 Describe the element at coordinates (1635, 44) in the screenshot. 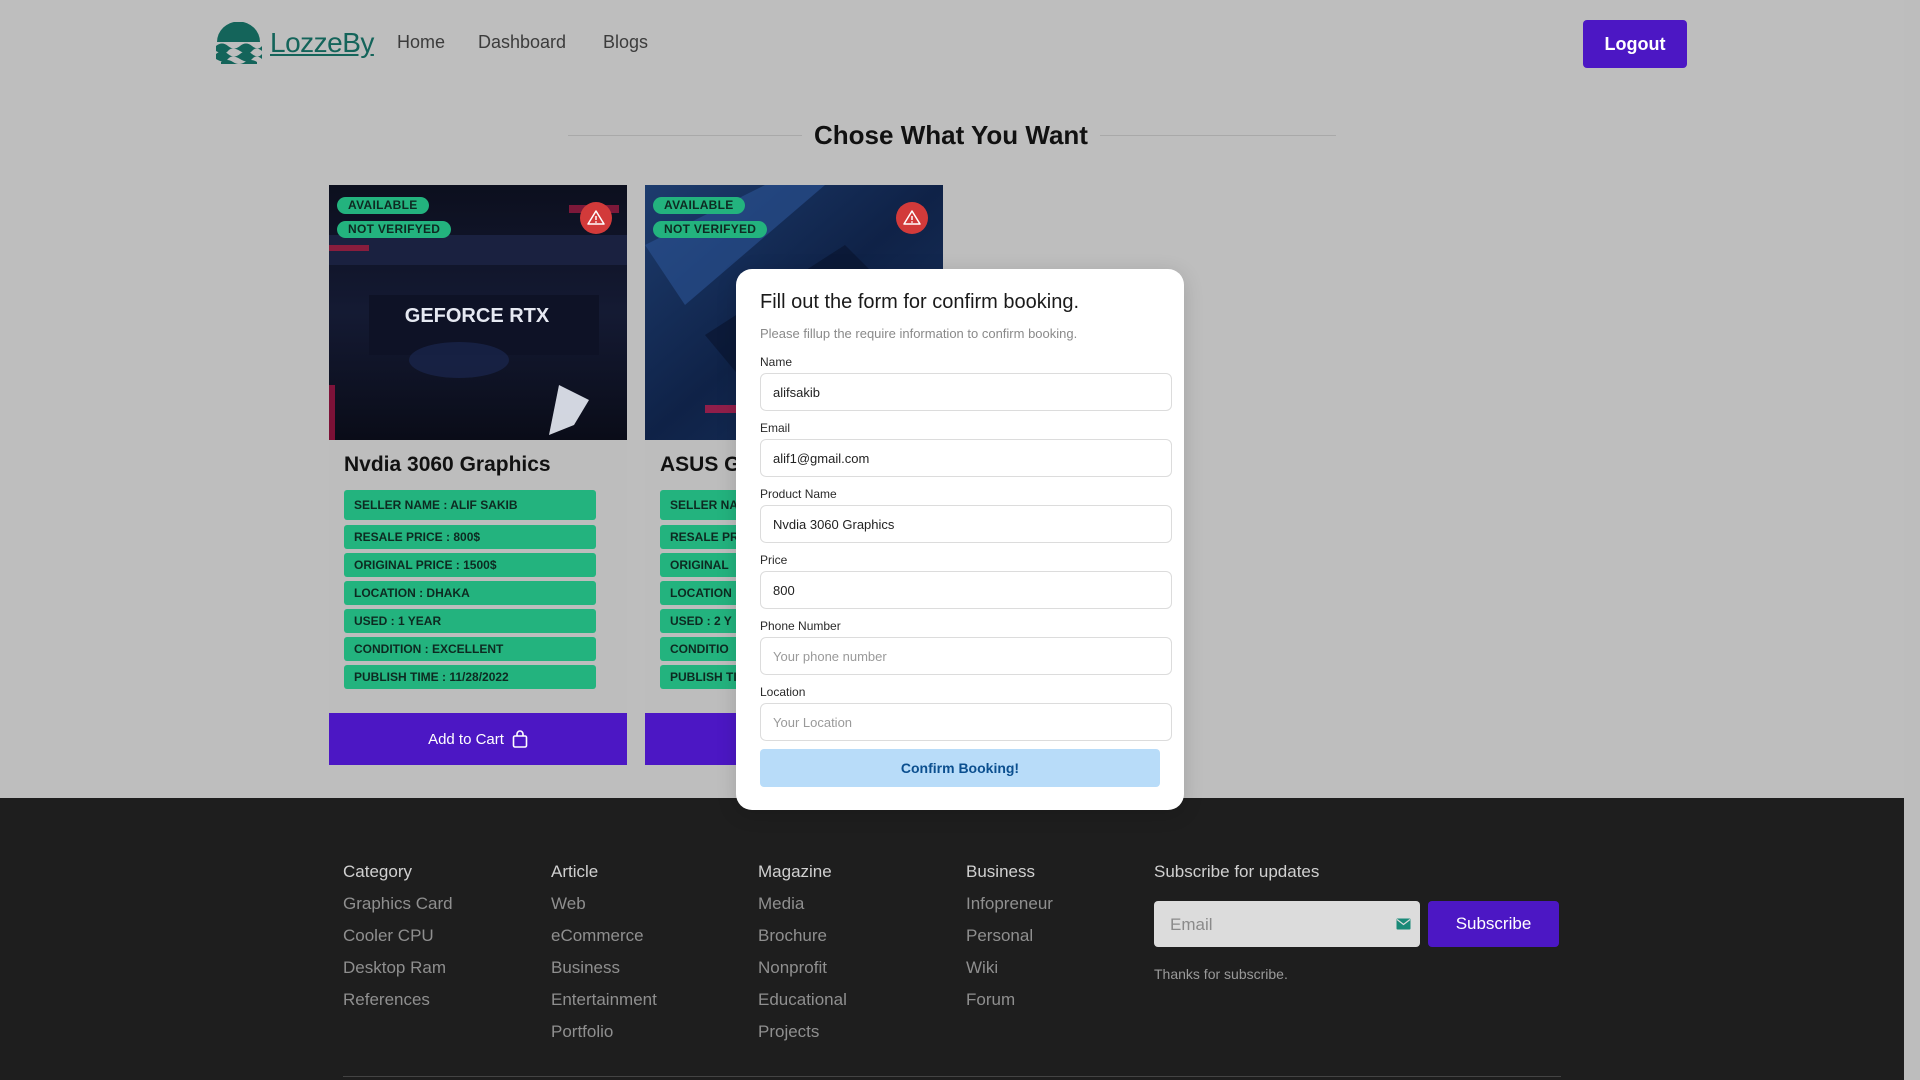

I see `logout-button: Logout` at that location.